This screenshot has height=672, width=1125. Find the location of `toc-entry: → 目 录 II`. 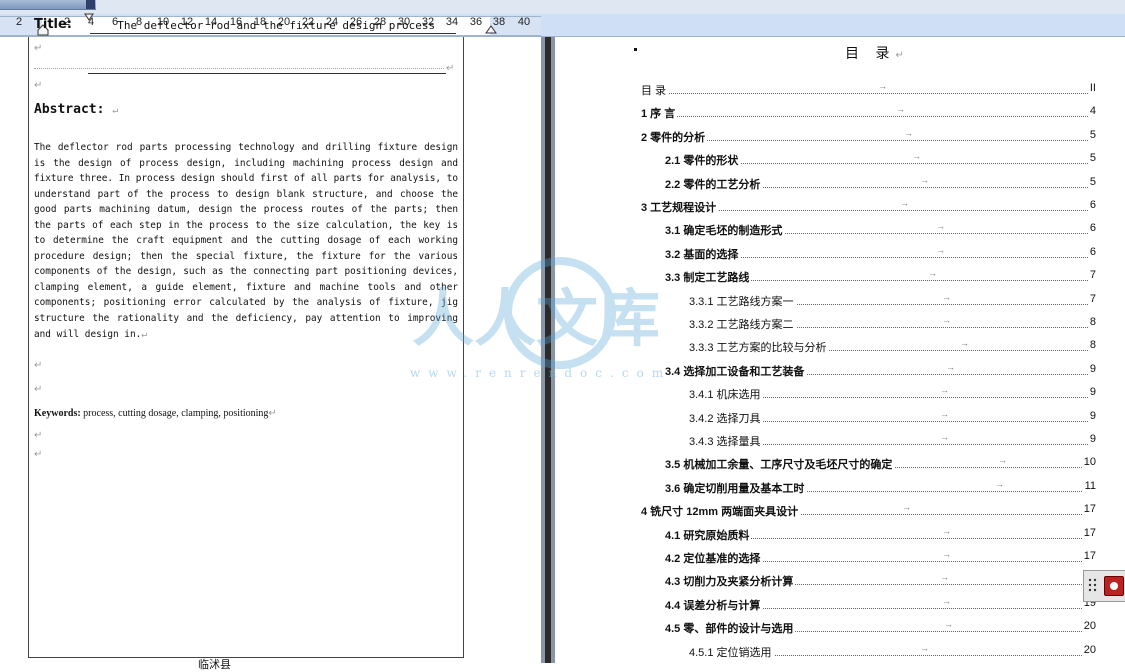

toc-entry: → 目 录 II is located at coordinates (868, 89).